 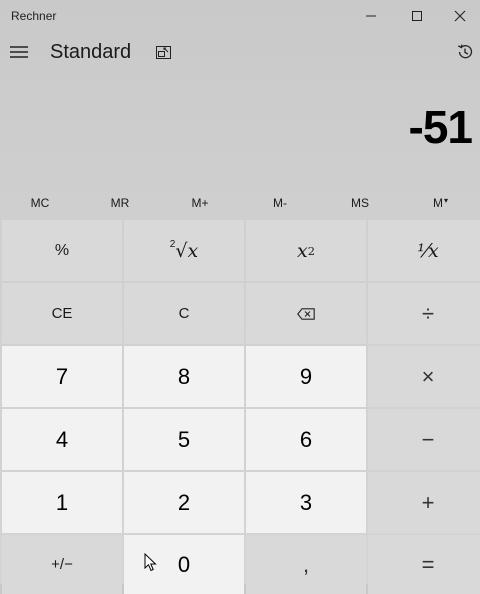 What do you see at coordinates (424, 250) in the screenshot?
I see `reciprocal-button: ⅟x` at bounding box center [424, 250].